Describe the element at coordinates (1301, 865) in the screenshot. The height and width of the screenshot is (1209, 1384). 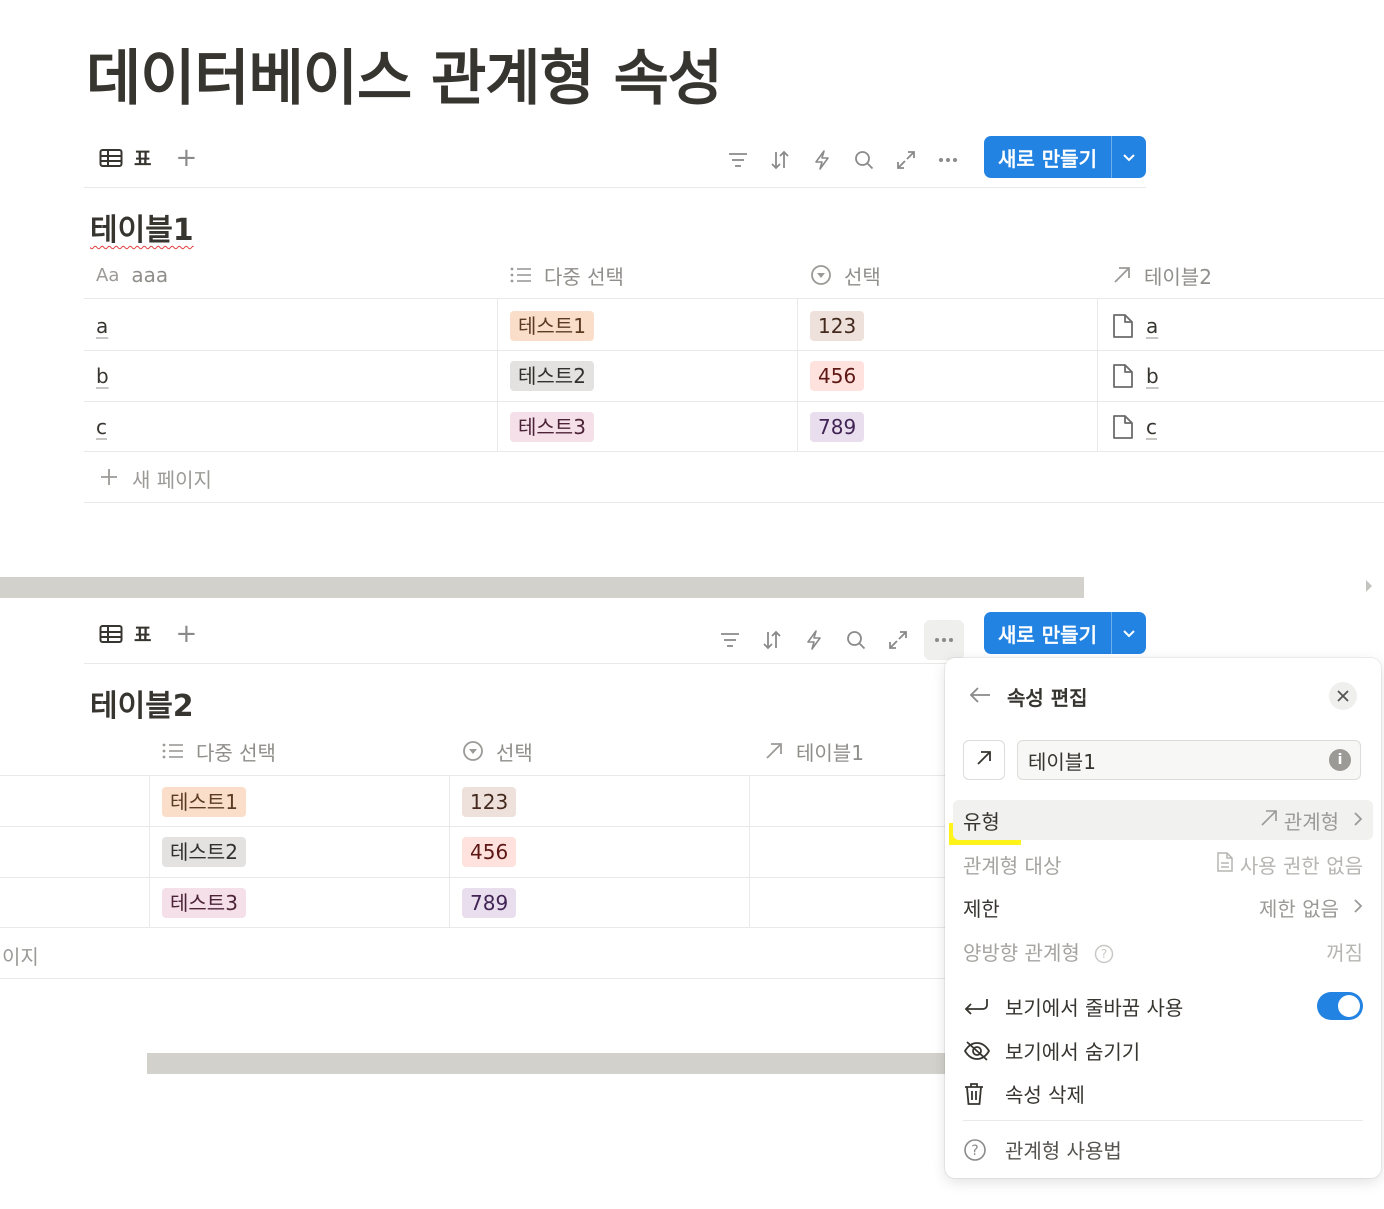
I see `relation-target-text: 사용 권한 없음` at that location.